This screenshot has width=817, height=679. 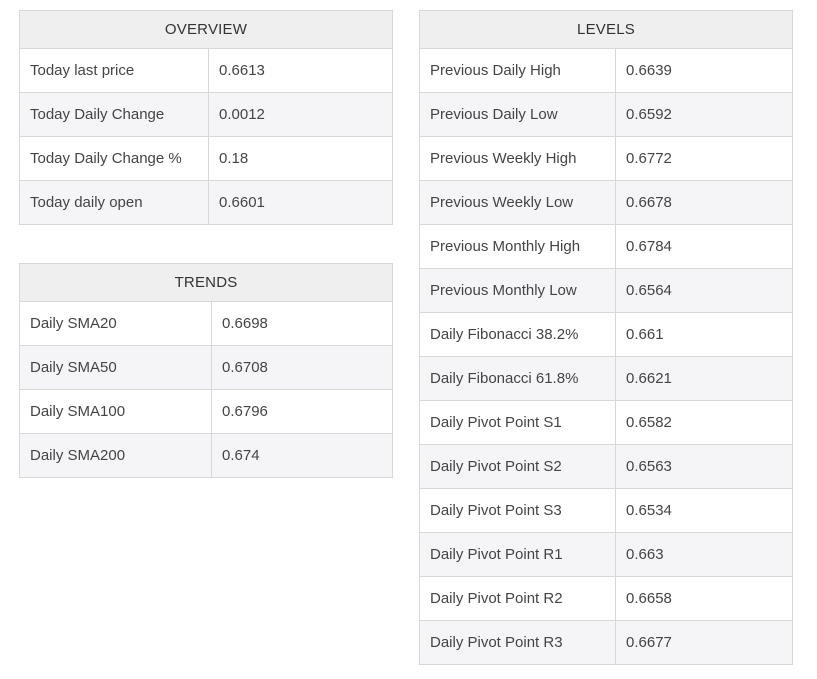 I want to click on row-value: 0.6772, so click(x=704, y=158).